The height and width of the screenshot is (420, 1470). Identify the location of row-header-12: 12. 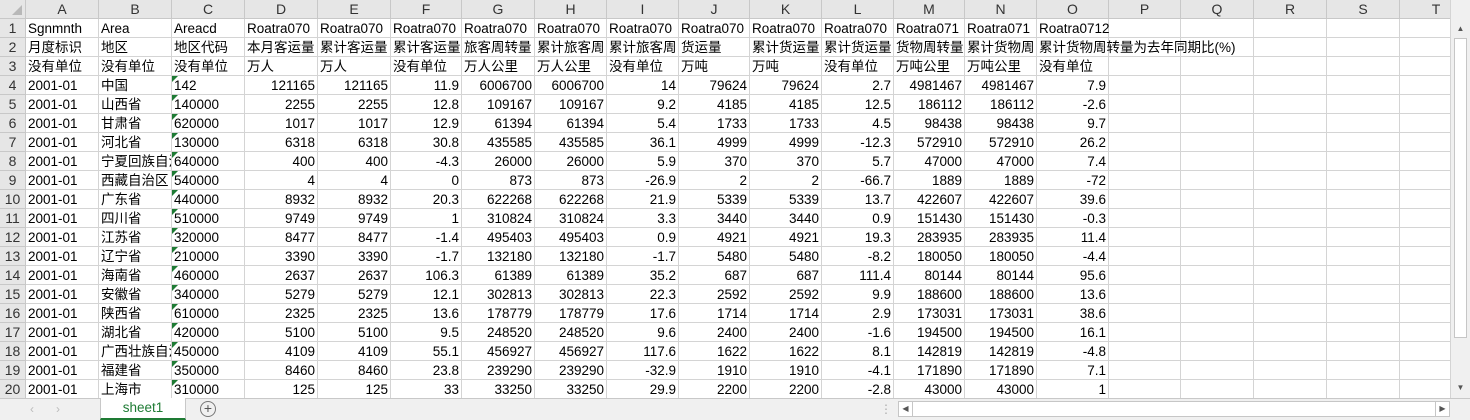
(13, 237).